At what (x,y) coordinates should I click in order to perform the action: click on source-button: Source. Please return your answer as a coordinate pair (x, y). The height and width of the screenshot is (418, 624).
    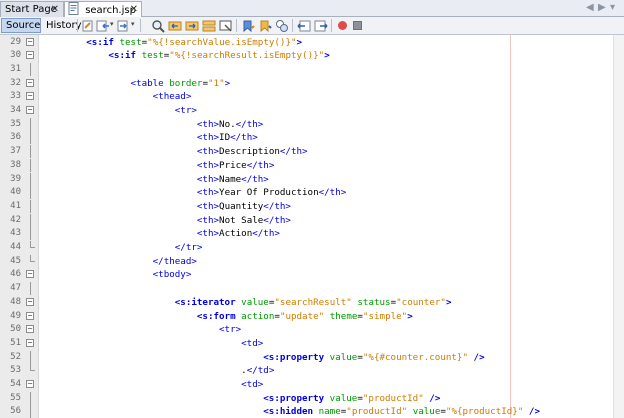
    Looking at the image, I should click on (21, 25).